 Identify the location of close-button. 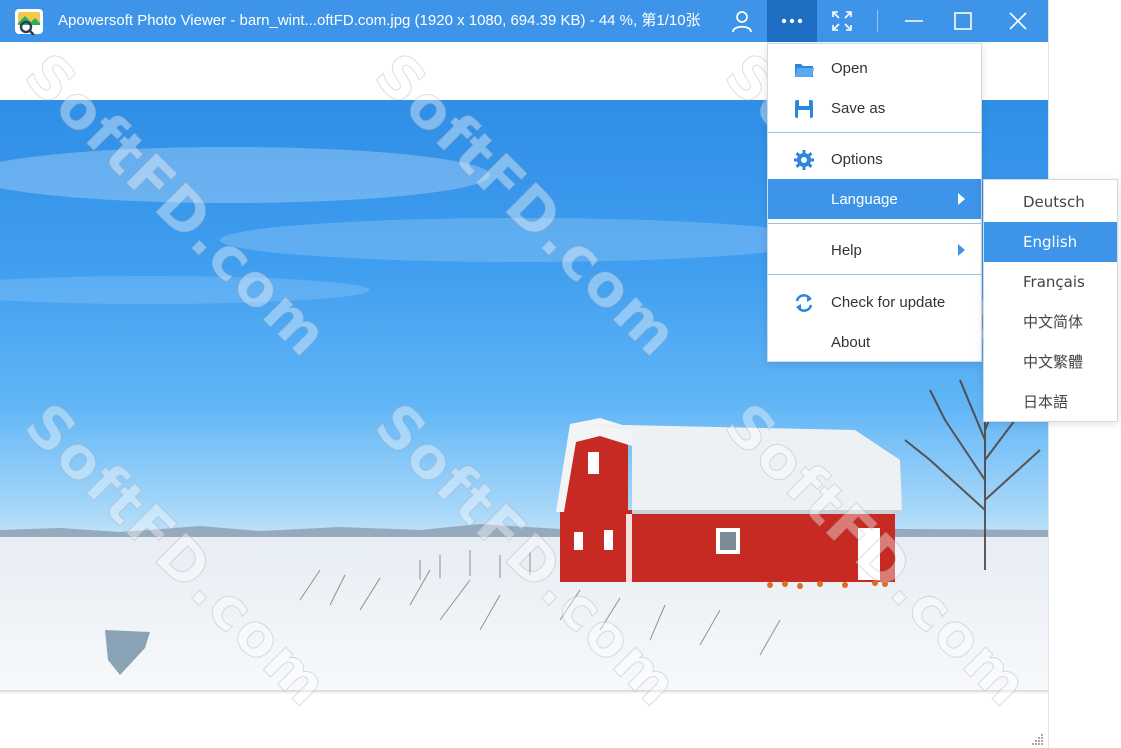
(1018, 21).